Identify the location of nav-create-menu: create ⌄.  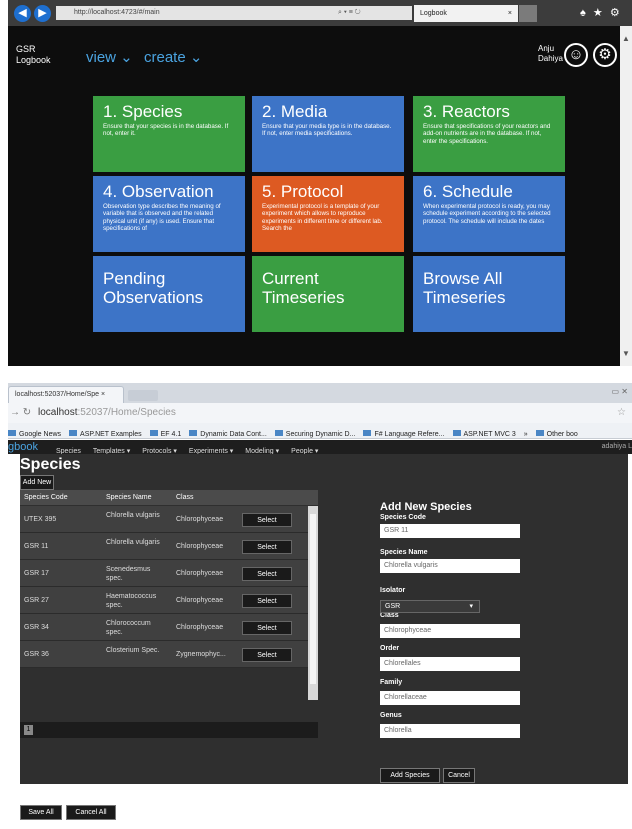
(173, 57).